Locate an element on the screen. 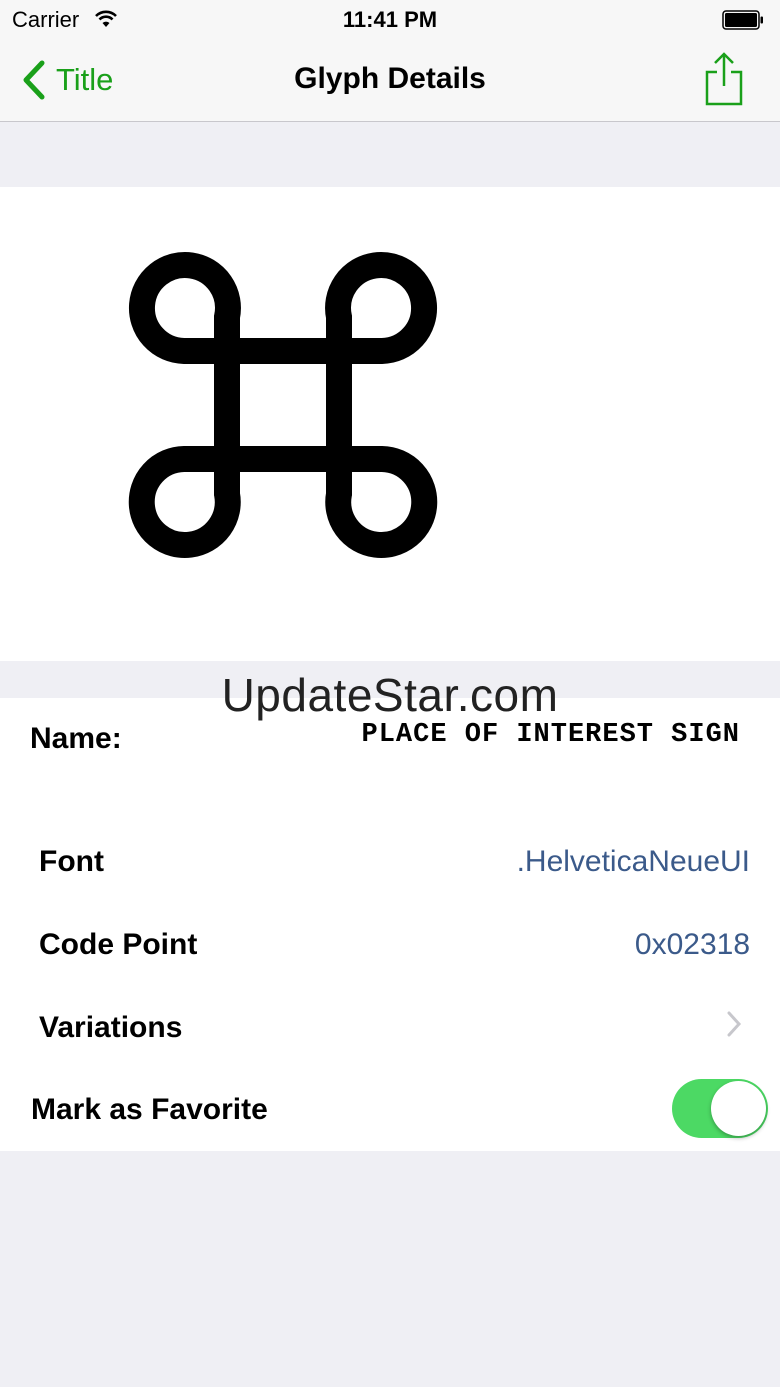  favorite-toggle is located at coordinates (720, 1108).